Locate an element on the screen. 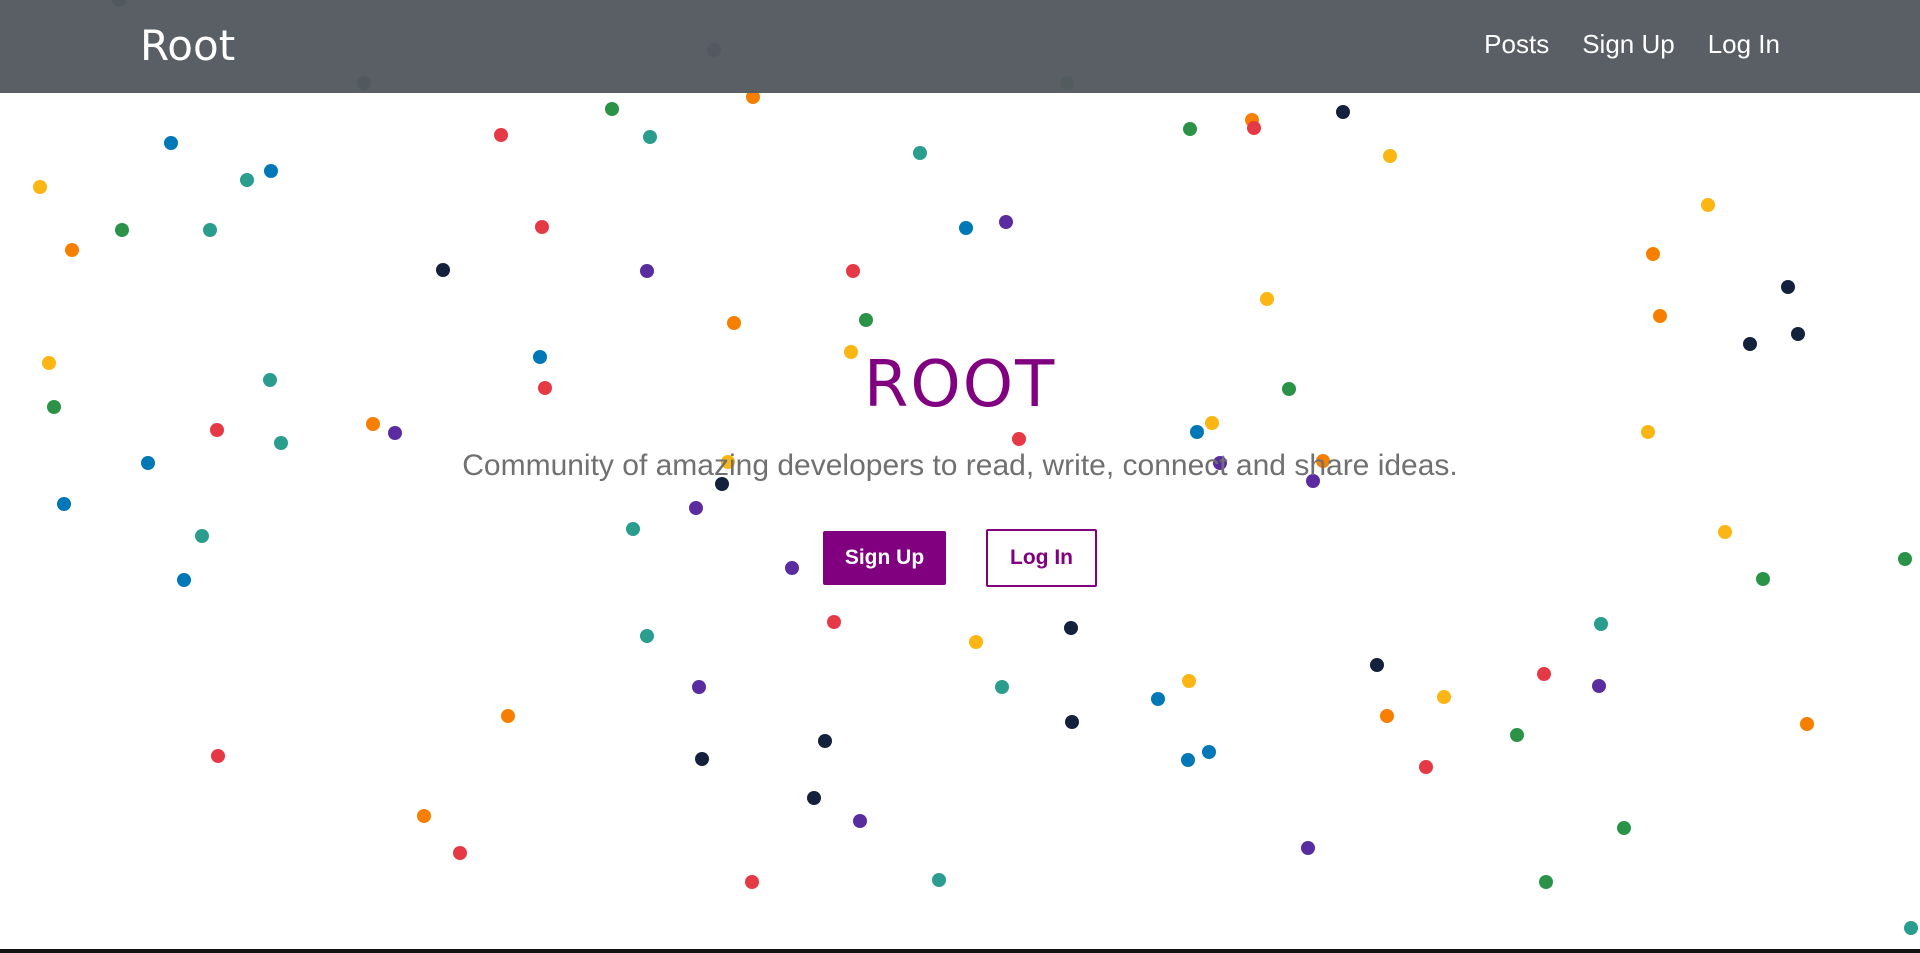  top-navbar: Root Posts Sign Up Log In is located at coordinates (960, 46).